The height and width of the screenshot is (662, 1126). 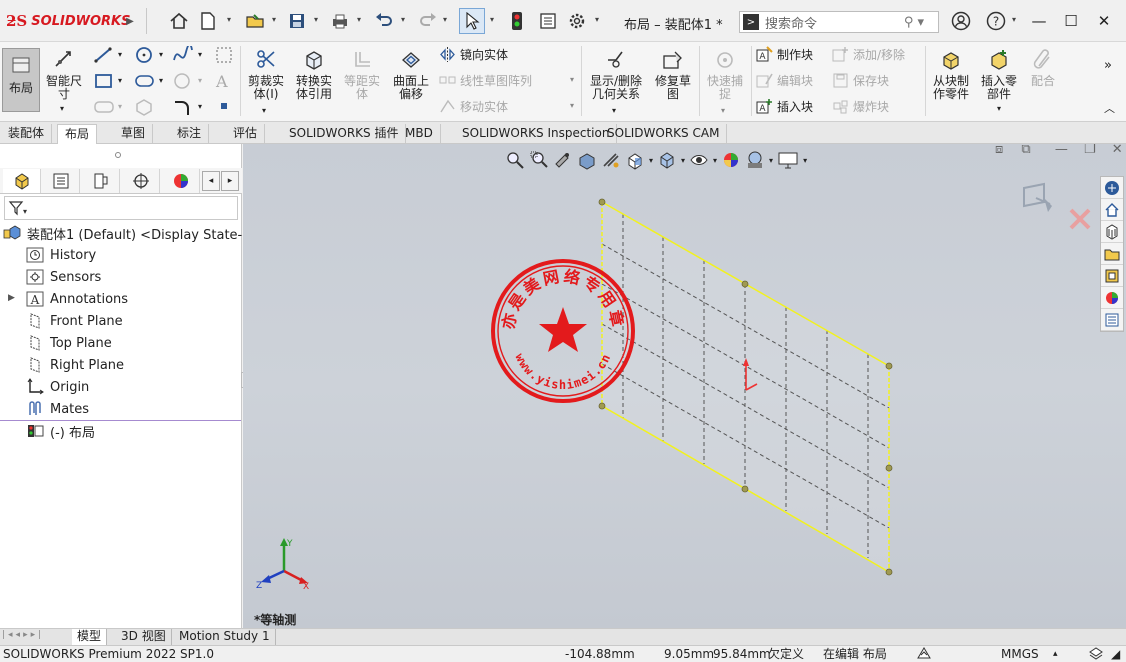 I want to click on smart-dimension-button: 智能尺 寸, so click(x=64, y=74).